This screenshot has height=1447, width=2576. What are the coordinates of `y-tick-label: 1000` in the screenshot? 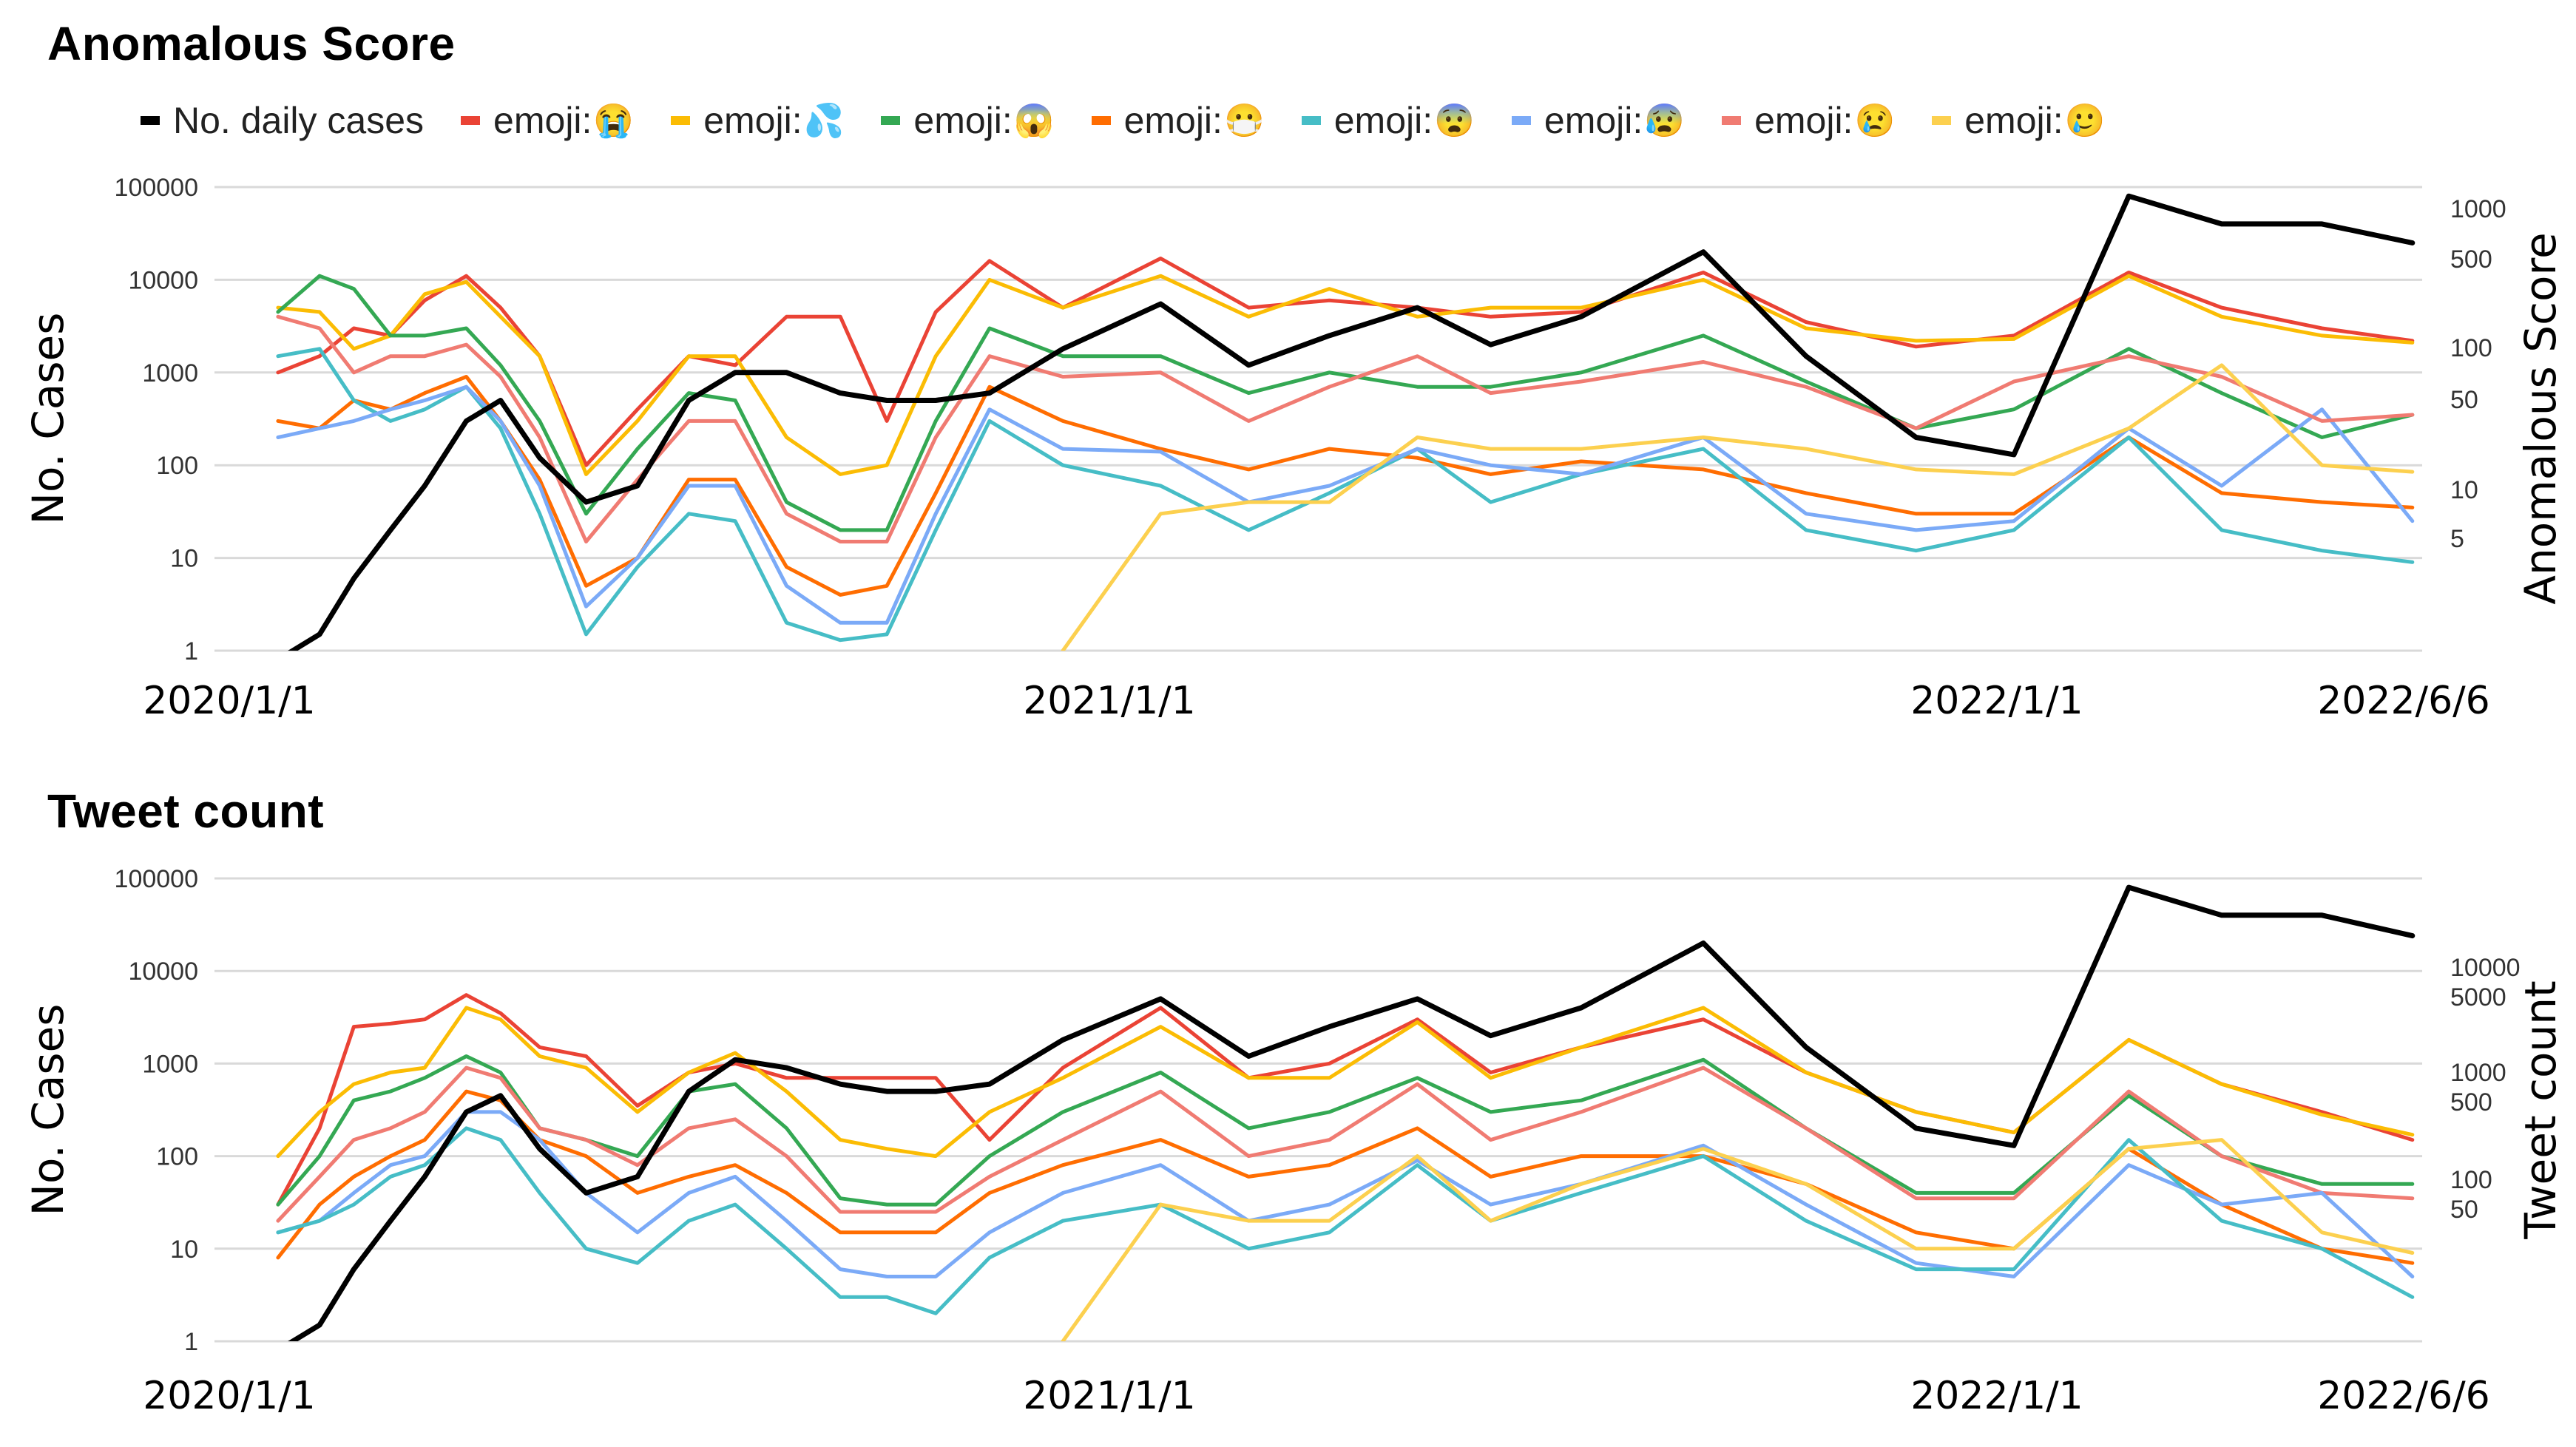 It's located at (170, 1064).